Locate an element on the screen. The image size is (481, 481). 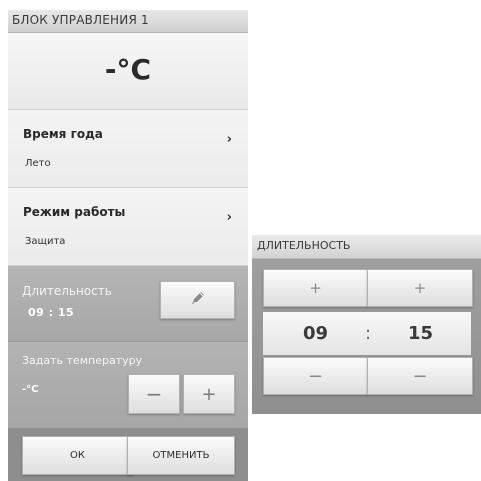
minutes-value: 15 is located at coordinates (421, 333).